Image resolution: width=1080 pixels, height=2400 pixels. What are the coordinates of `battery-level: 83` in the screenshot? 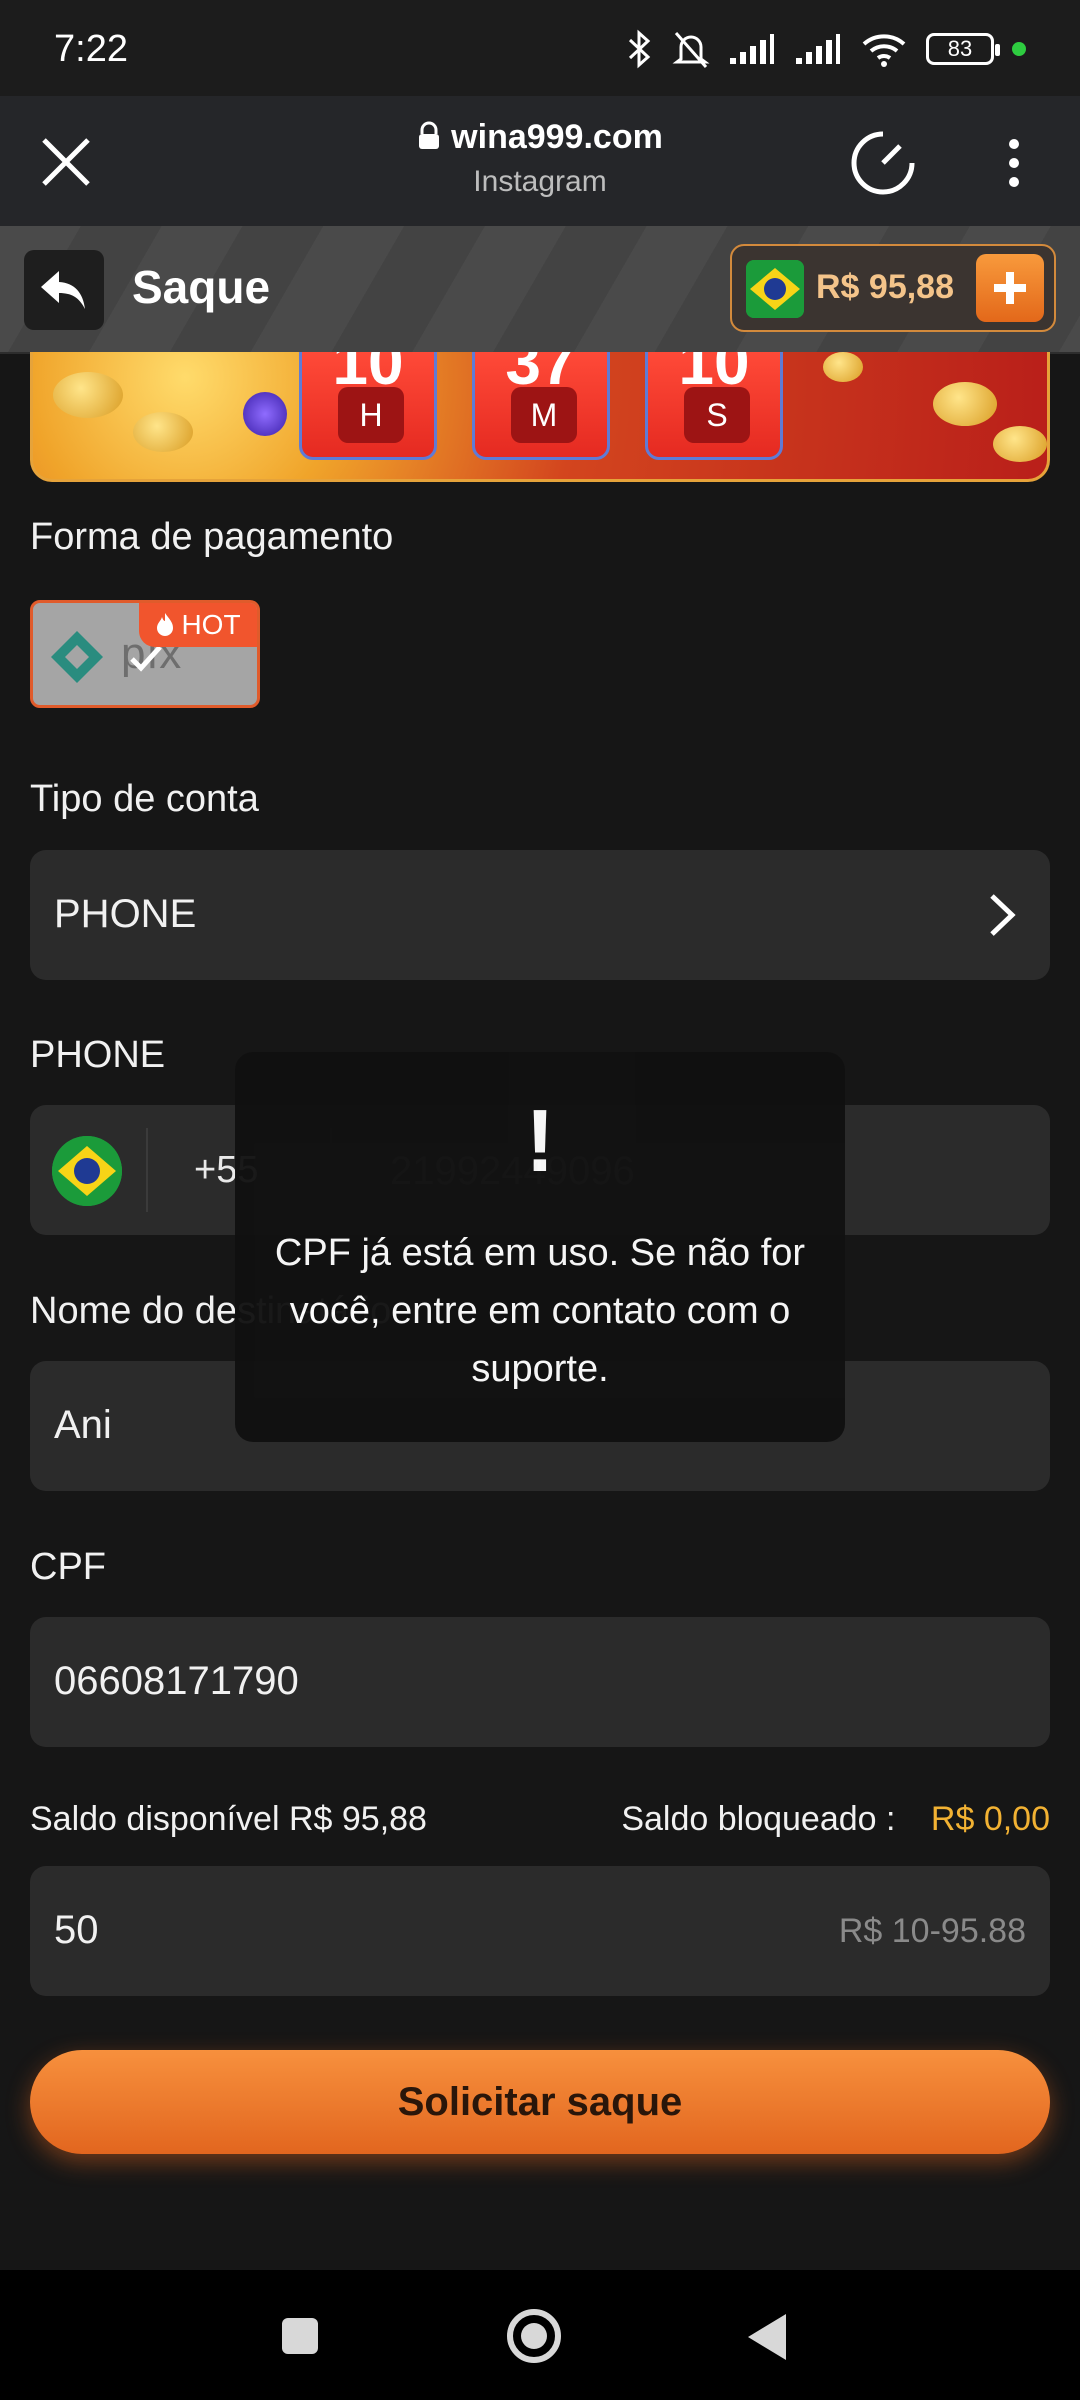 It's located at (960, 48).